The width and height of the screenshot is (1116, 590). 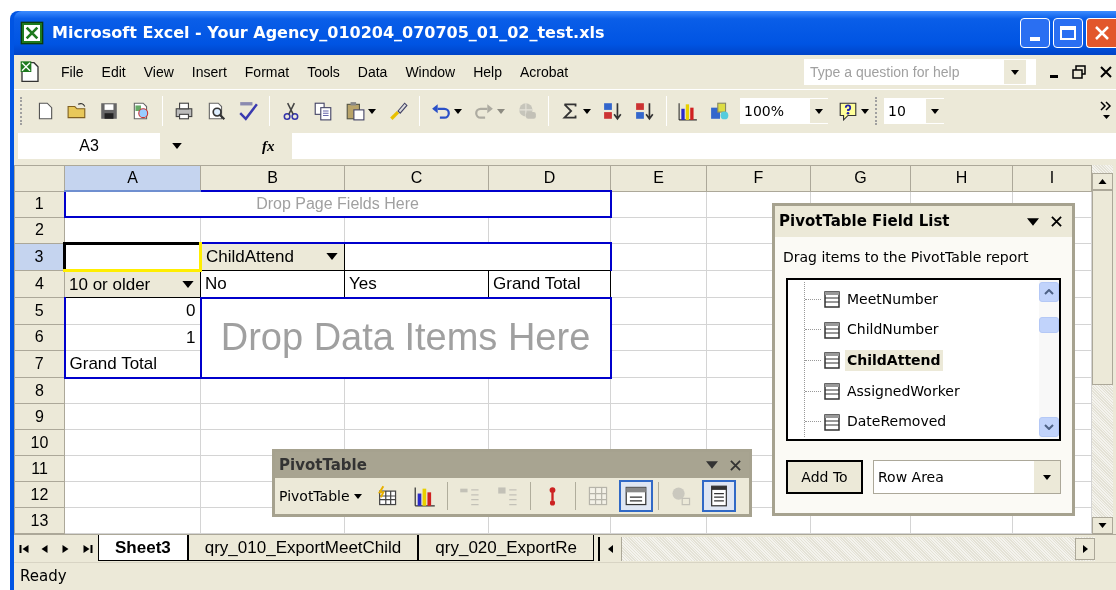 What do you see at coordinates (39, 520) in the screenshot?
I see `row-header: 13` at bounding box center [39, 520].